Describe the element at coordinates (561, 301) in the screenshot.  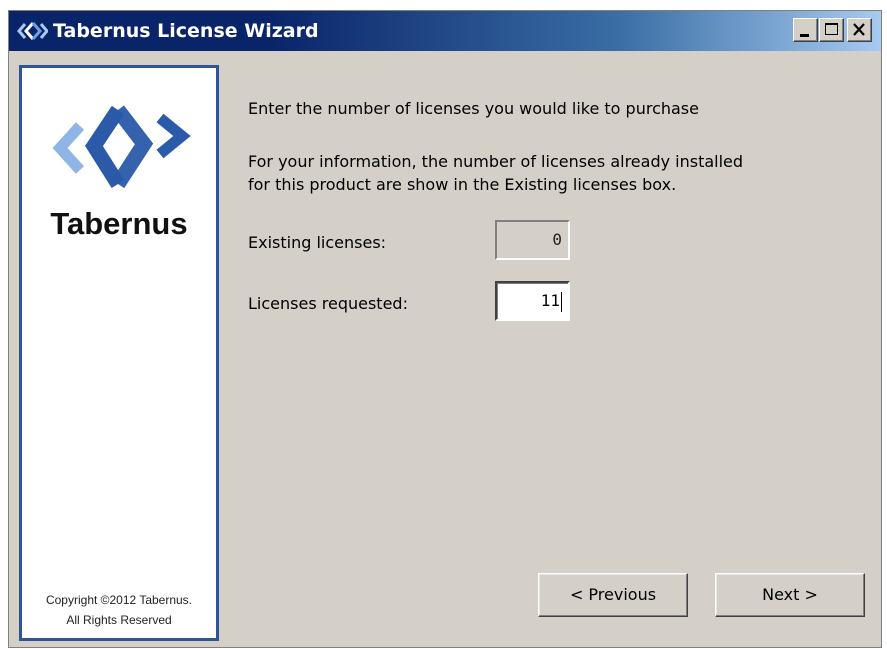
I see `text-caret` at that location.